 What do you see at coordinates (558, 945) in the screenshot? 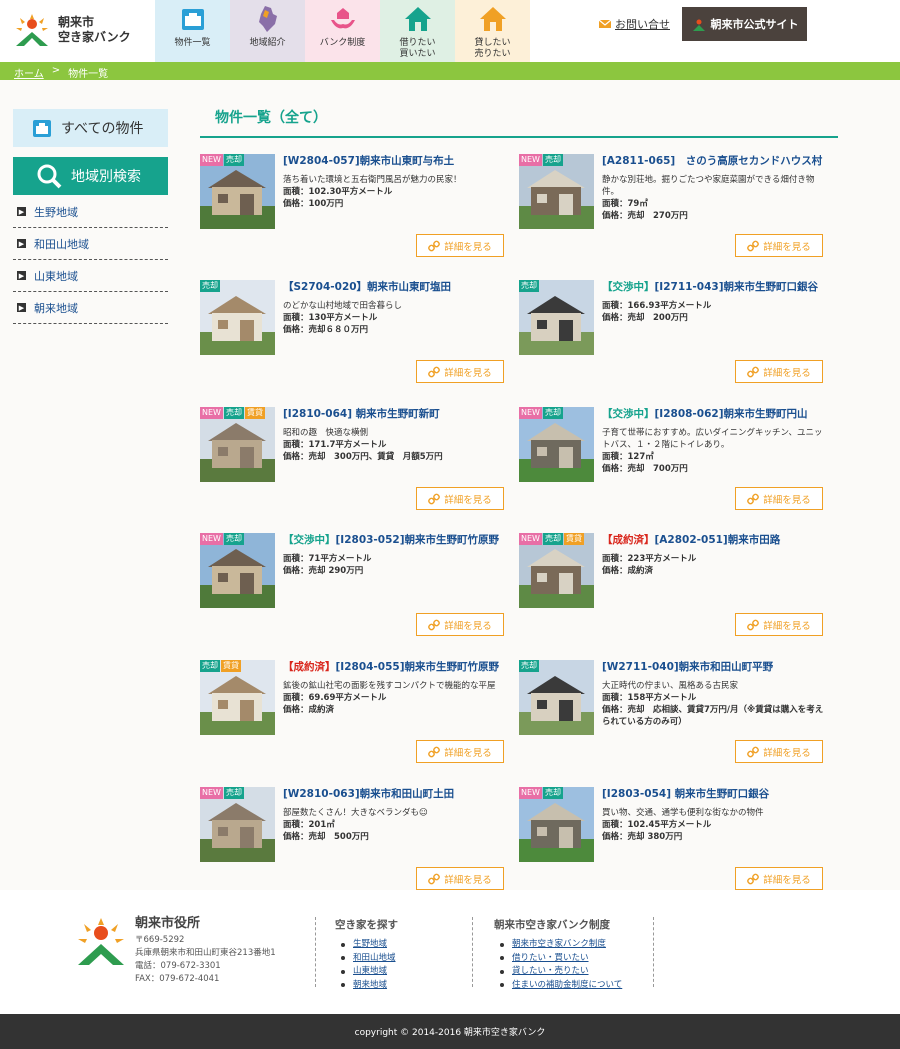
I see `footer-link: 朝来市空き家バンク制度` at bounding box center [558, 945].